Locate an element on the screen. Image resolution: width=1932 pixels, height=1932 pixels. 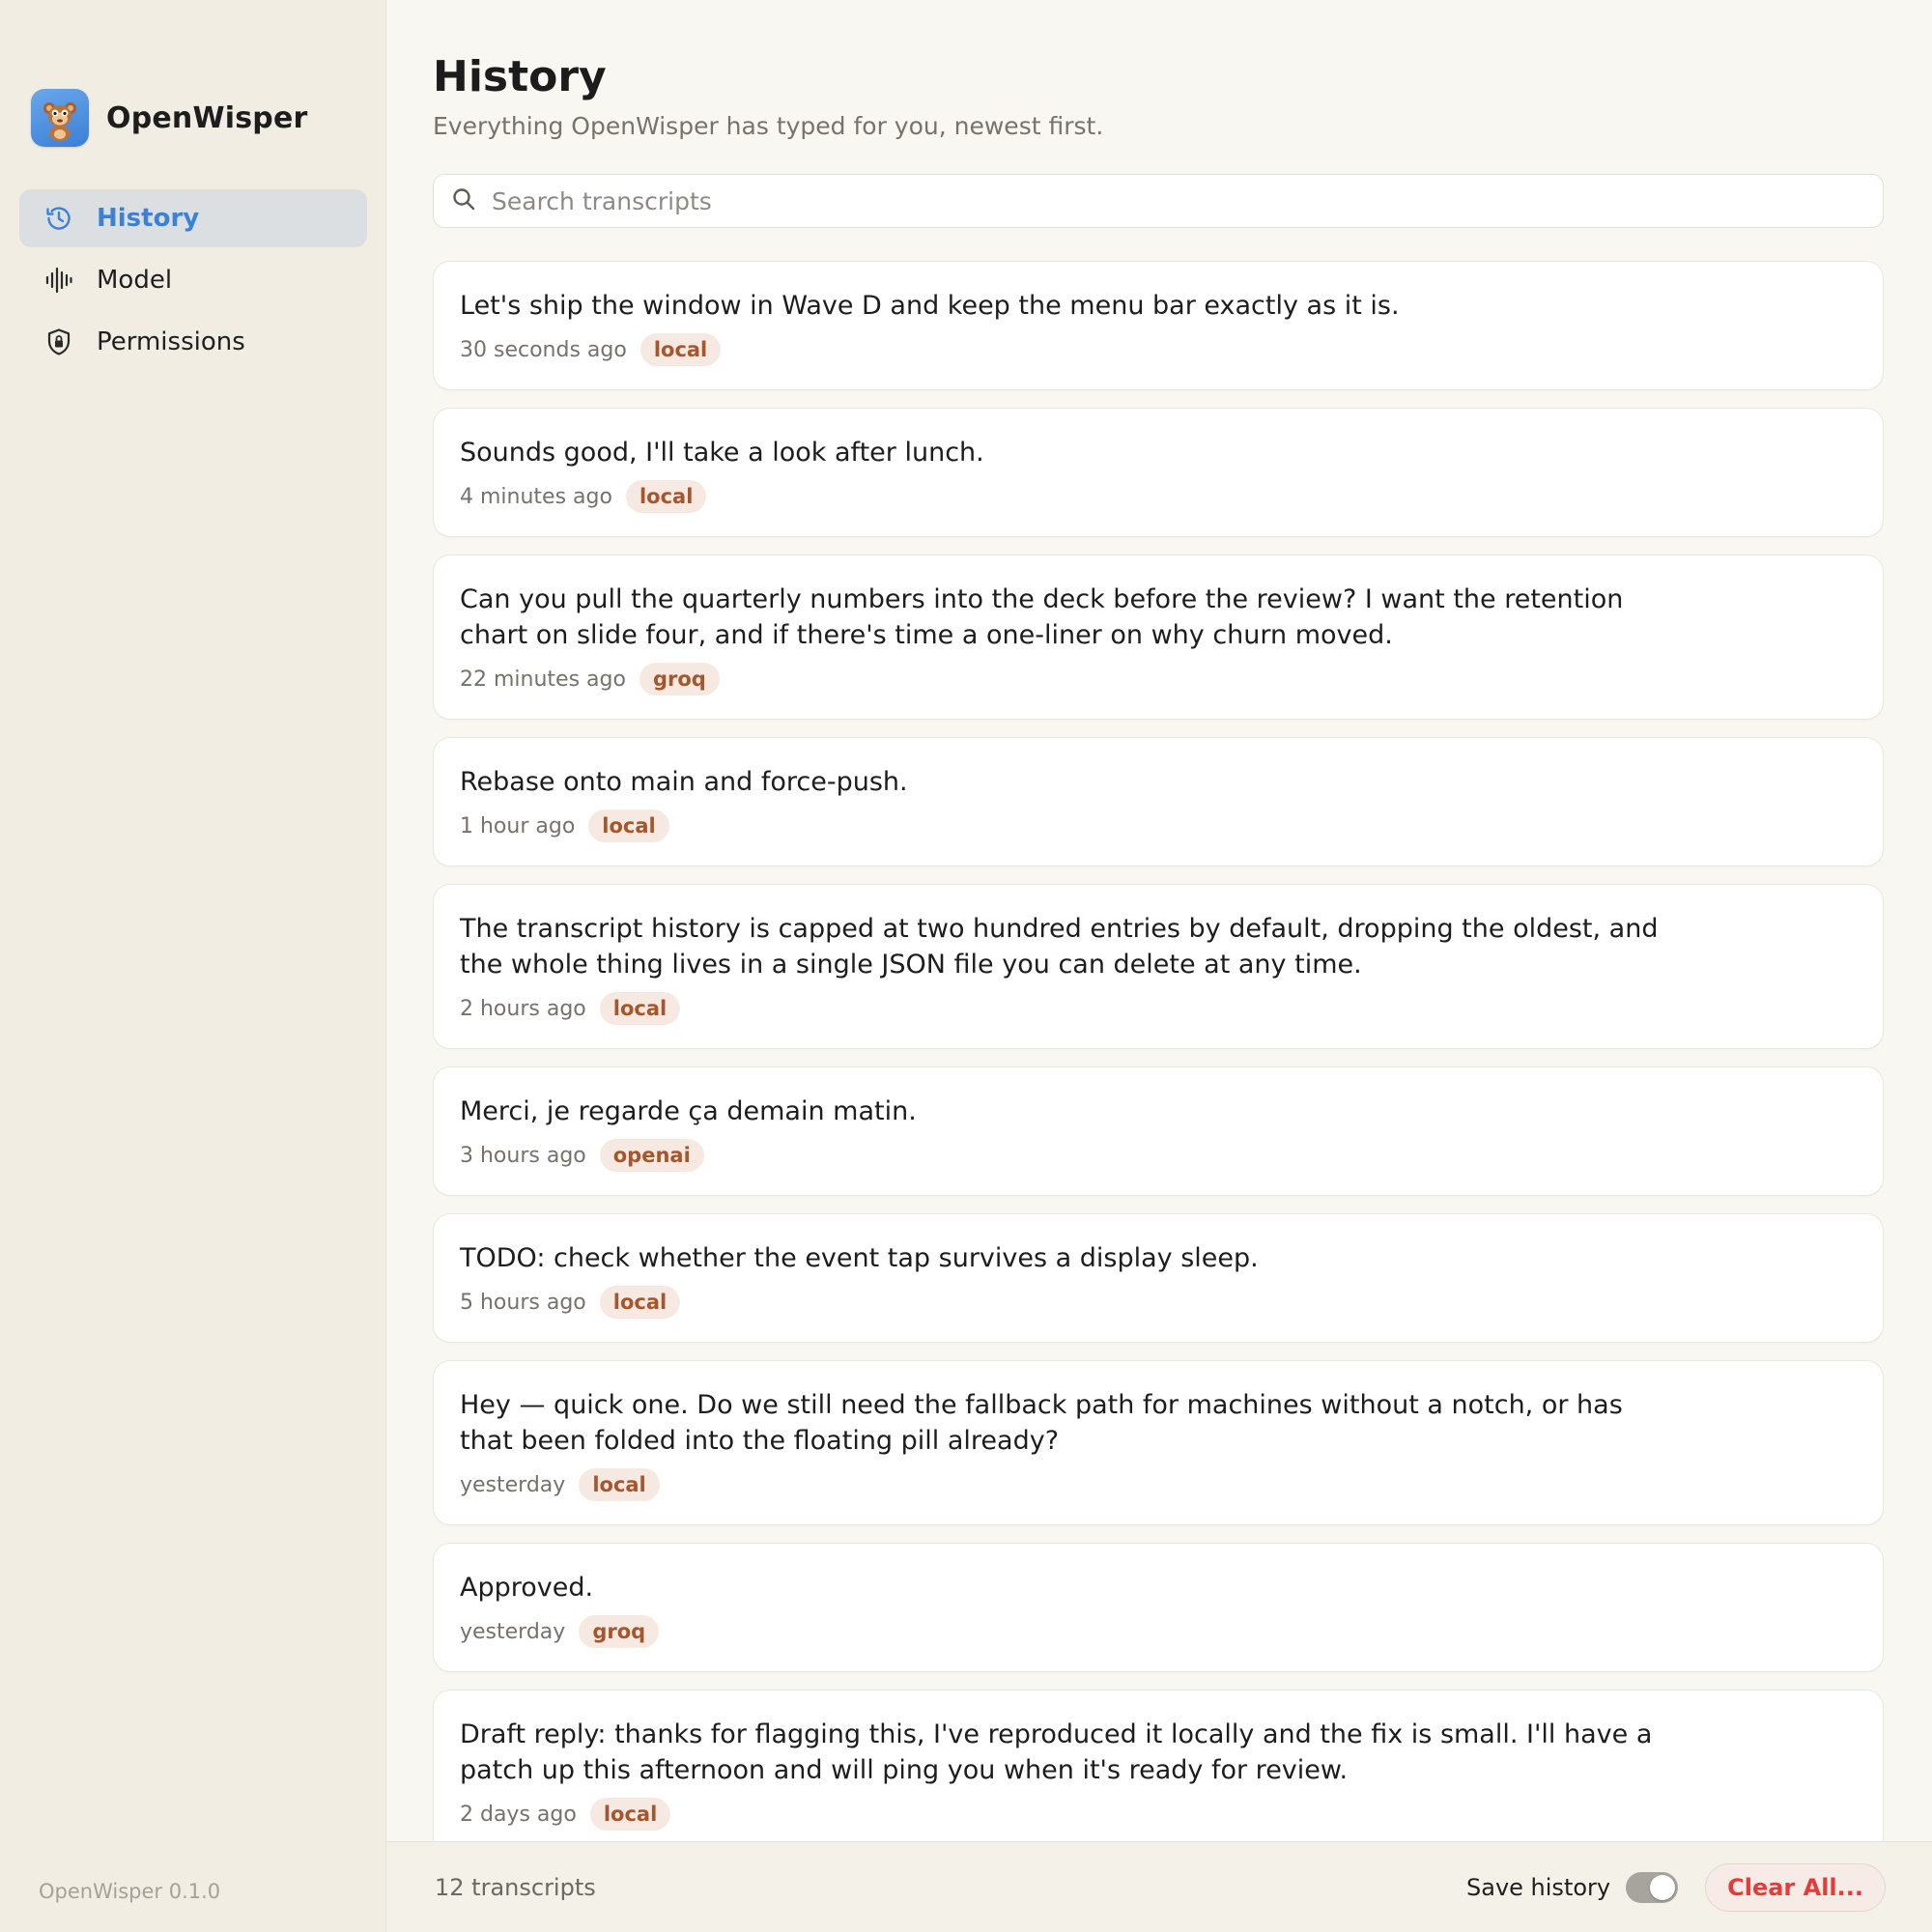
transcript-time: 2 days ago is located at coordinates (518, 1814).